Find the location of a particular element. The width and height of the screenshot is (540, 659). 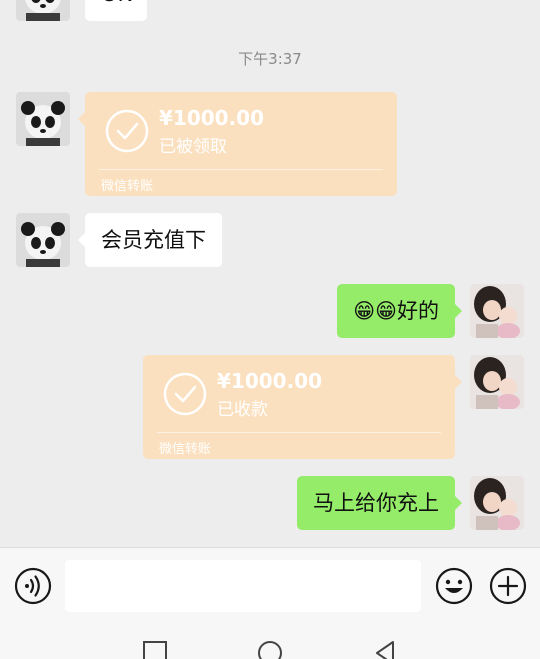

input-bar is located at coordinates (270, 586).